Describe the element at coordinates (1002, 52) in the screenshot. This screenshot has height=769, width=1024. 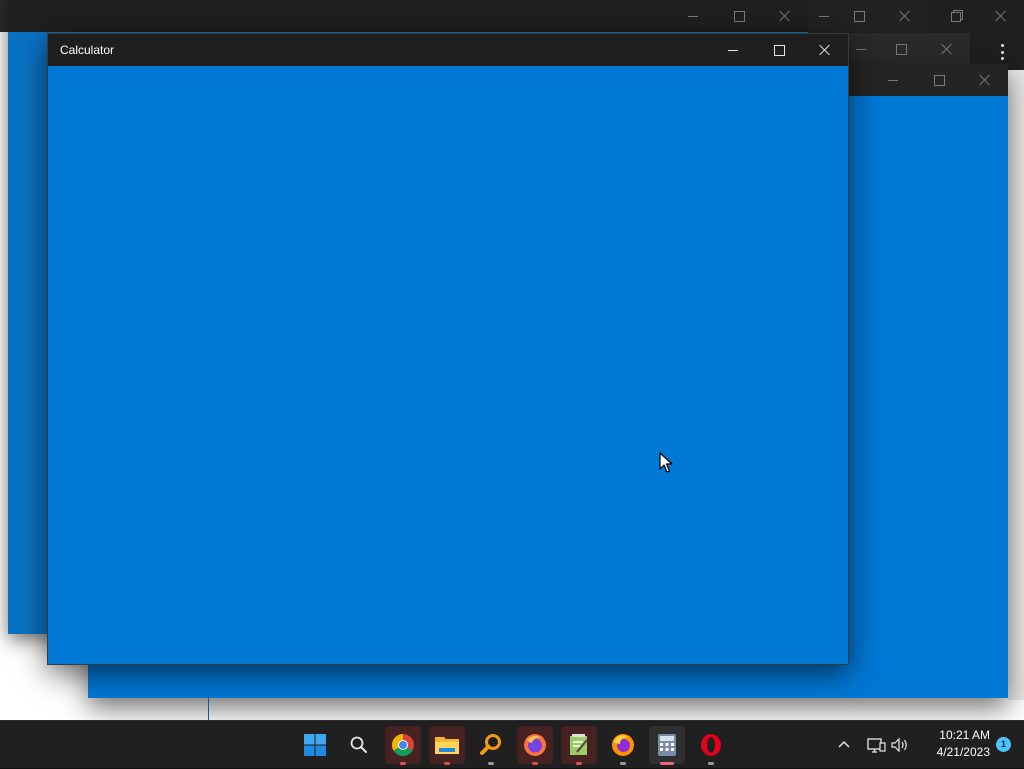
I see `more-options-button` at that location.